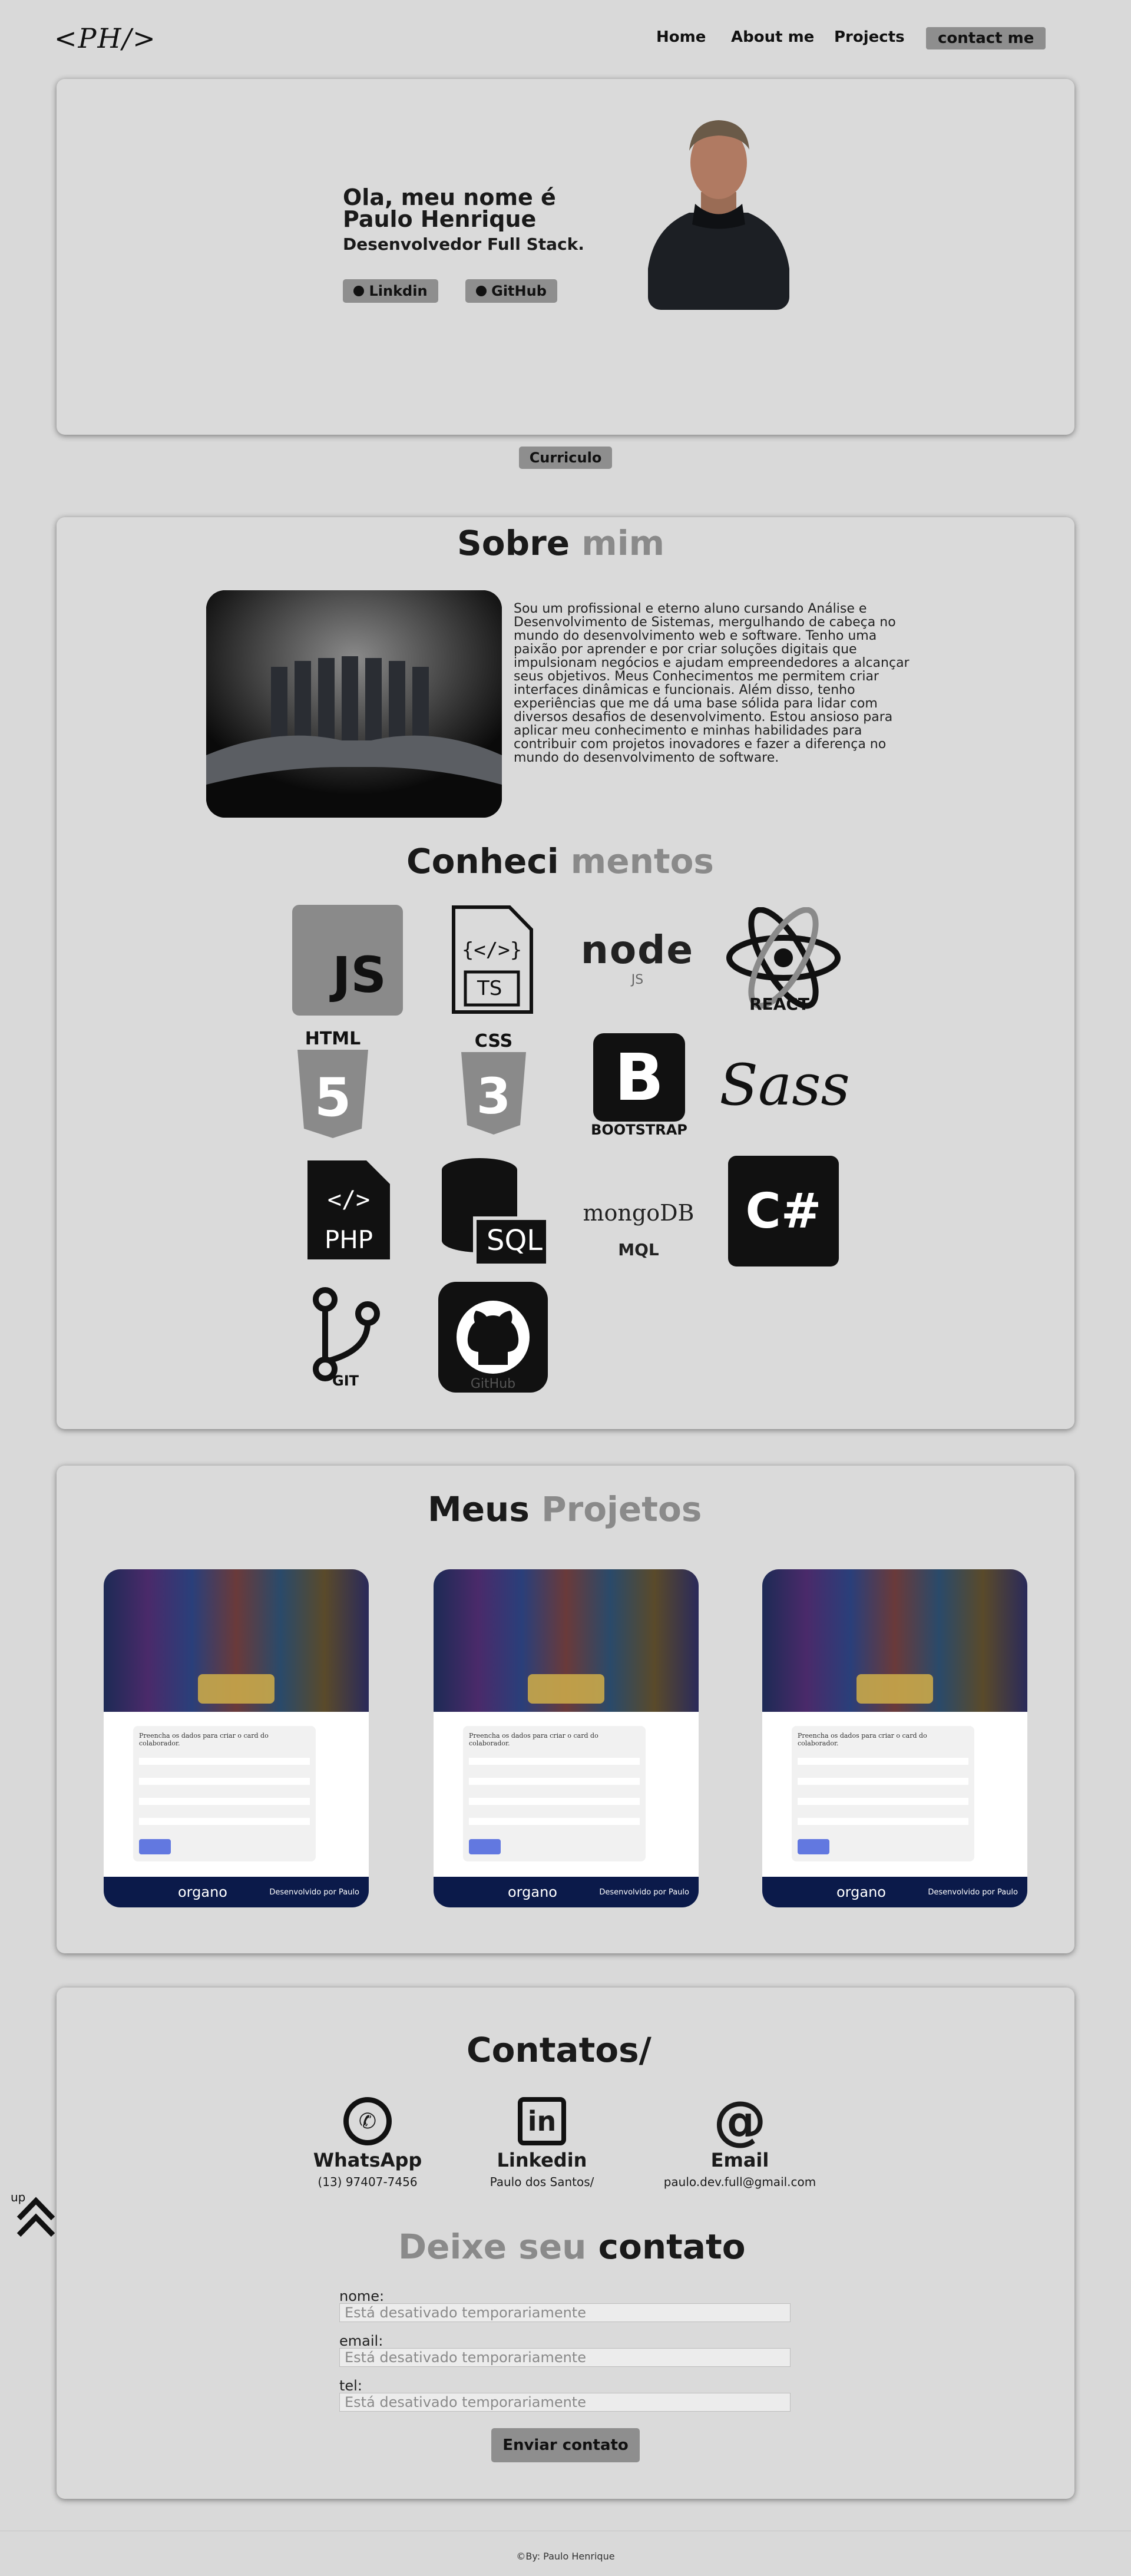 The image size is (1131, 2576). I want to click on linkedin-button-label: Linkdin, so click(399, 291).